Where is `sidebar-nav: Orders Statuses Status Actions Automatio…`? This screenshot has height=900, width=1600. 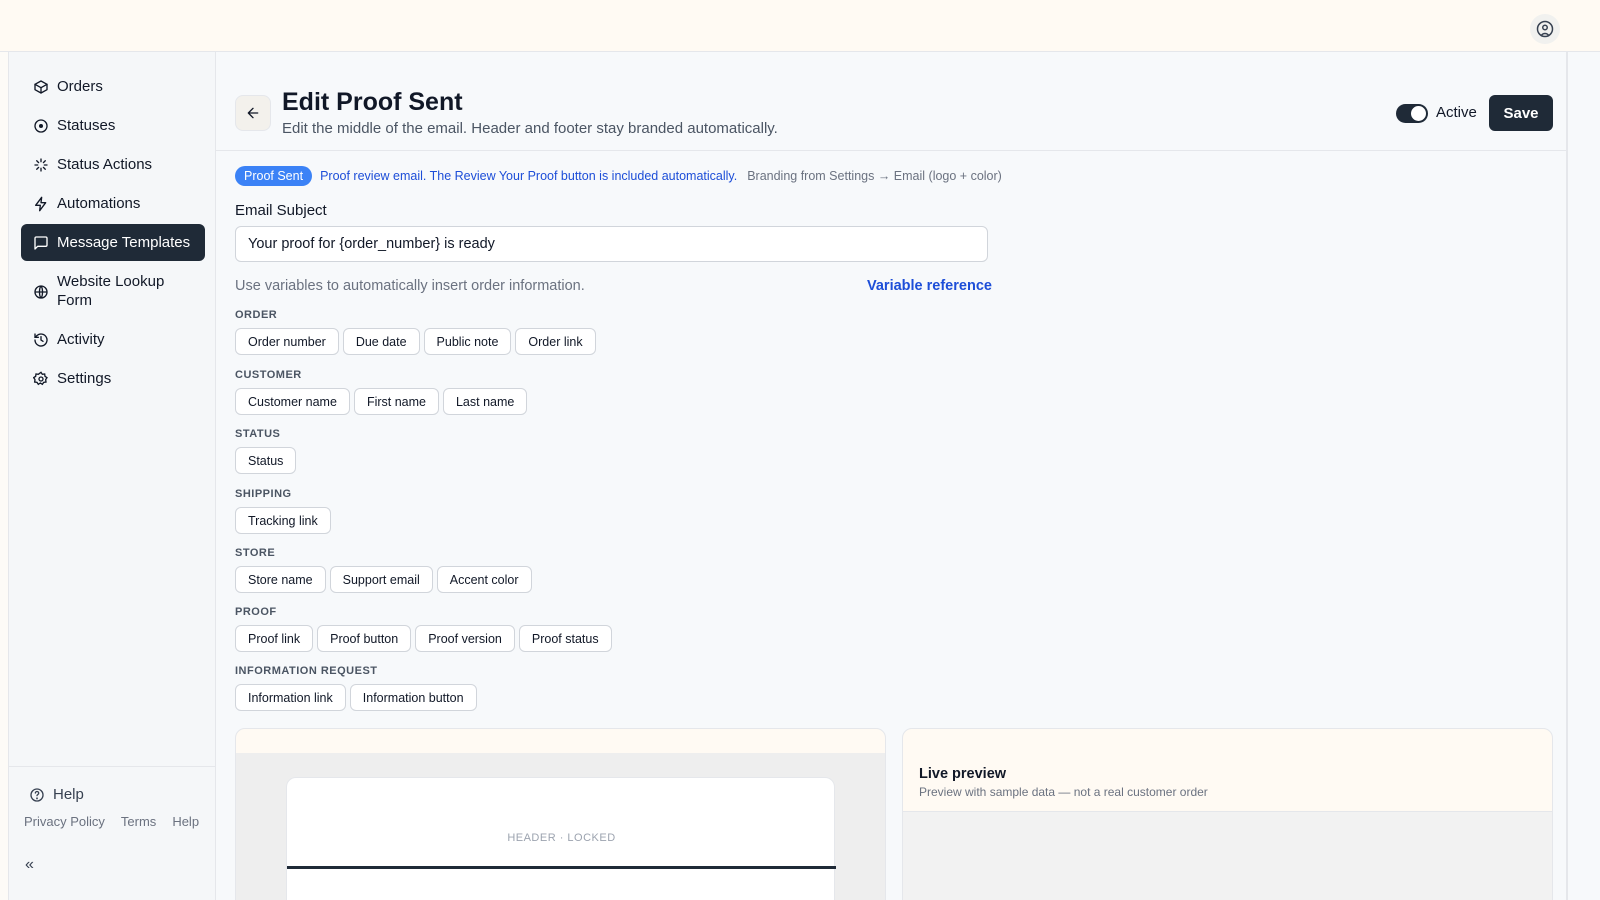
sidebar-nav: Orders Statuses Status Actions Automatio… is located at coordinates (113, 233).